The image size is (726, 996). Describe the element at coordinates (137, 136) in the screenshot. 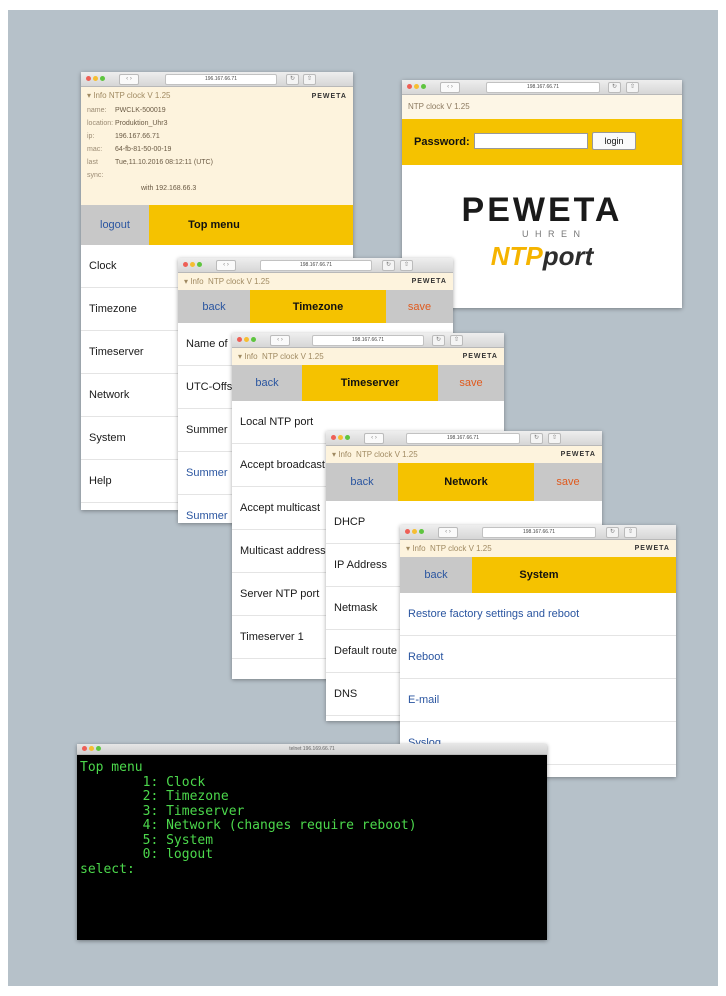

I see `info-value: 196.167.66.71` at that location.